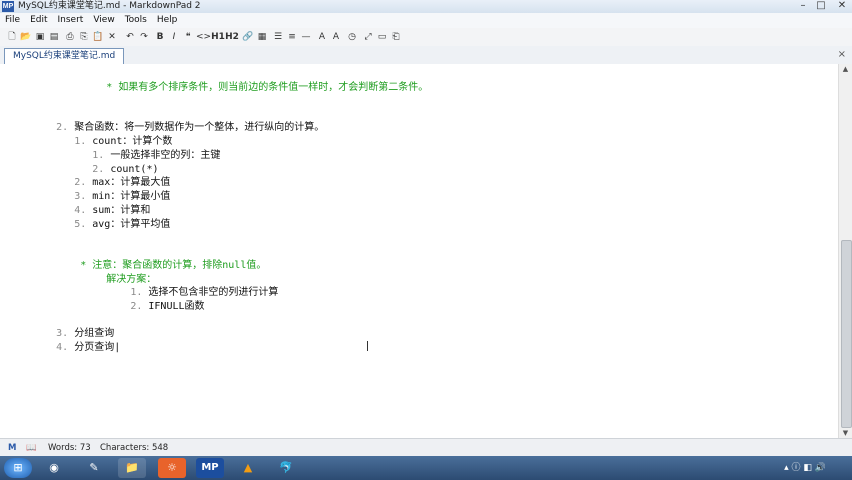 The width and height of the screenshot is (852, 480). Describe the element at coordinates (821, 6) in the screenshot. I see `maximize-button: □` at that location.